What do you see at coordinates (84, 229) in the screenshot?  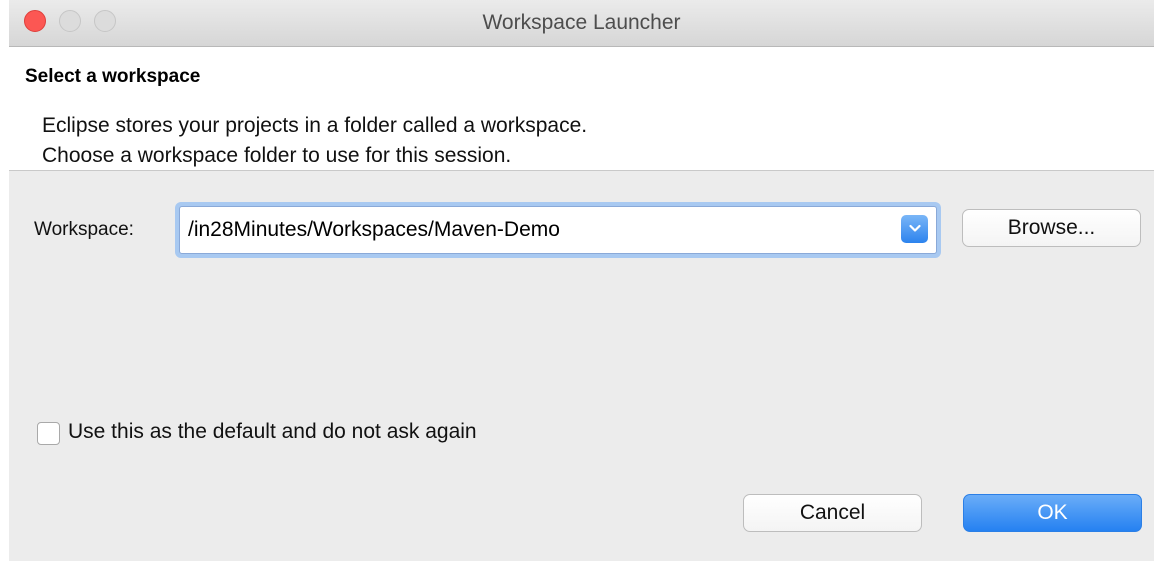 I see `workspace-label: Workspace:` at bounding box center [84, 229].